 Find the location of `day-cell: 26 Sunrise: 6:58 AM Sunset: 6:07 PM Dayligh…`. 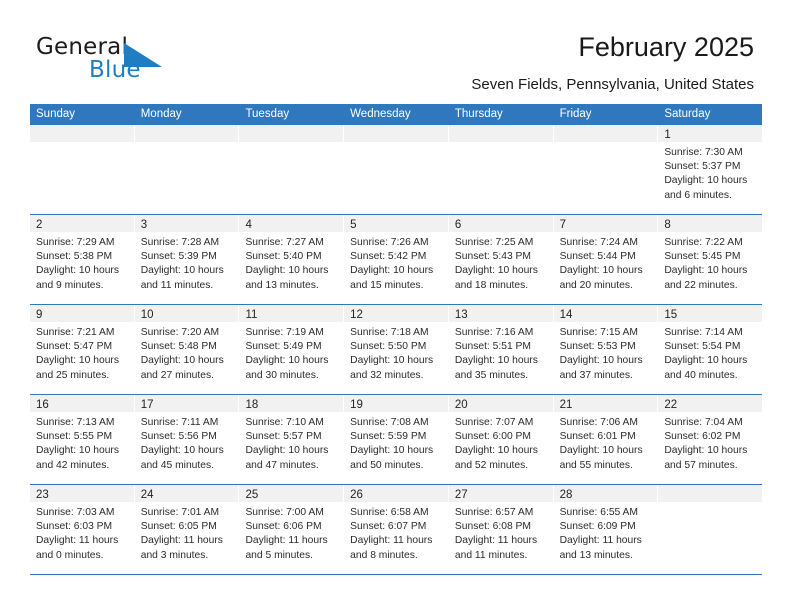

day-cell: 26 Sunrise: 6:58 AM Sunset: 6:07 PM Dayligh… is located at coordinates (396, 529).